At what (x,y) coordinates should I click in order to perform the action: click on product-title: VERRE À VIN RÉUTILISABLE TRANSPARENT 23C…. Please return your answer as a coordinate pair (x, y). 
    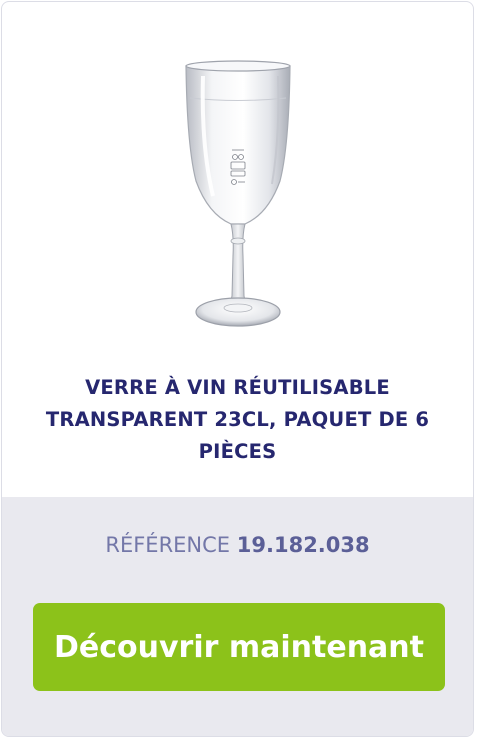
    Looking at the image, I should click on (237, 420).